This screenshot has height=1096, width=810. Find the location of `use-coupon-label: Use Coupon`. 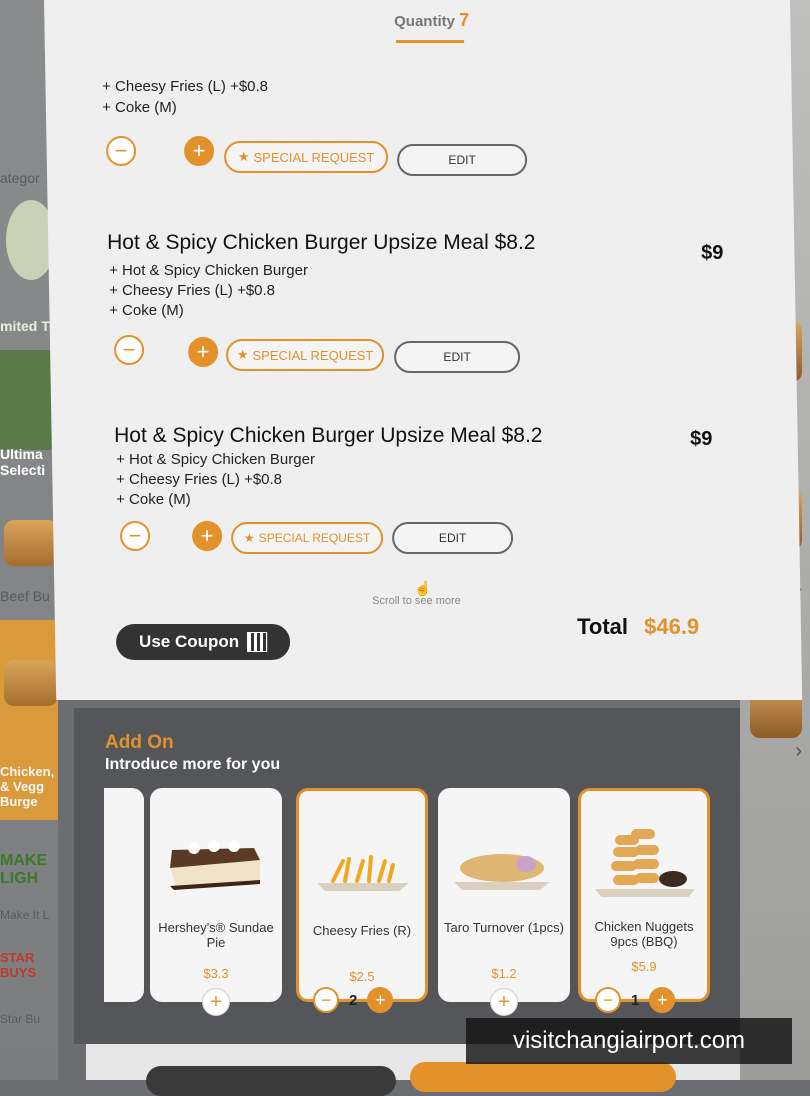

use-coupon-label: Use Coupon is located at coordinates (189, 641).